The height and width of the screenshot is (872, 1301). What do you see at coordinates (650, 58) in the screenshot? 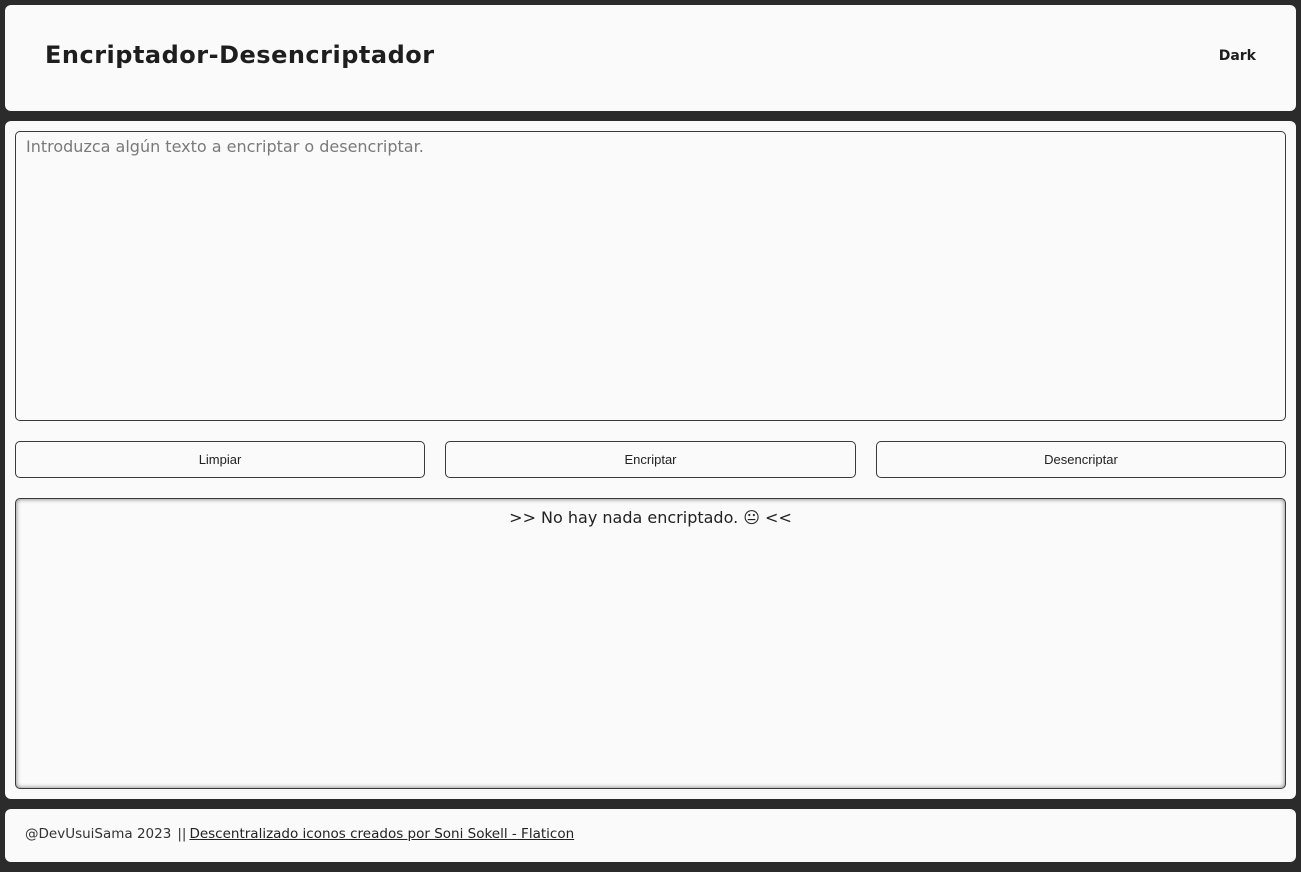
I see `header: Encriptador-Desencriptador Dark` at bounding box center [650, 58].